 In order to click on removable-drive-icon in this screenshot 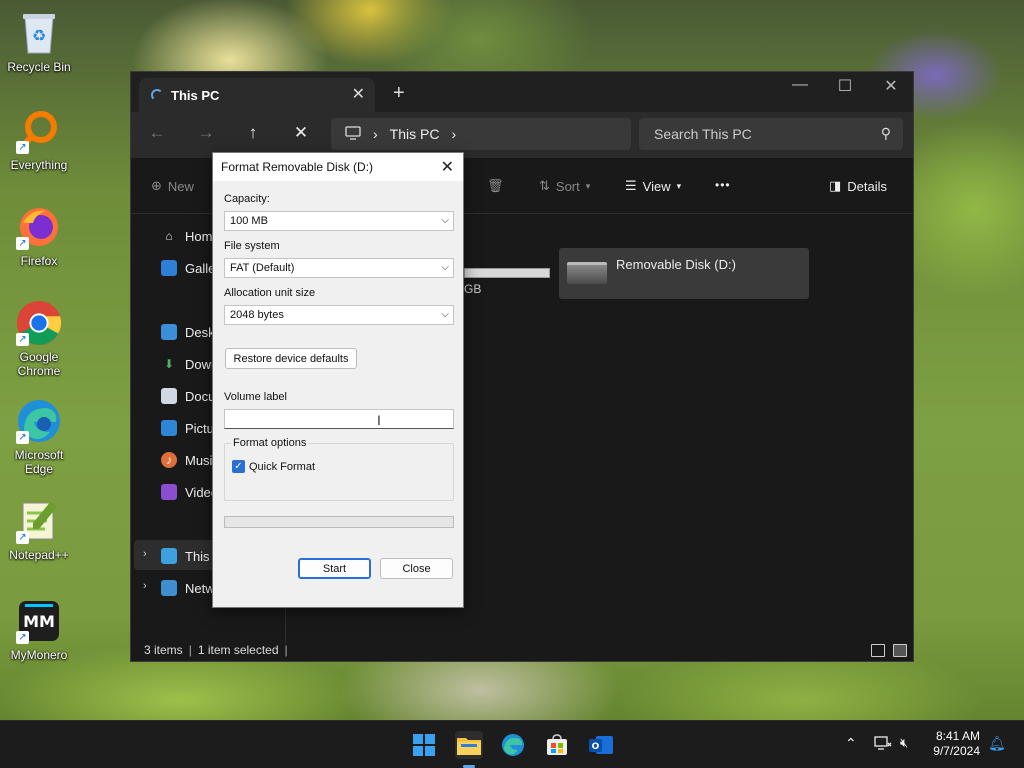, I will do `click(587, 273)`.